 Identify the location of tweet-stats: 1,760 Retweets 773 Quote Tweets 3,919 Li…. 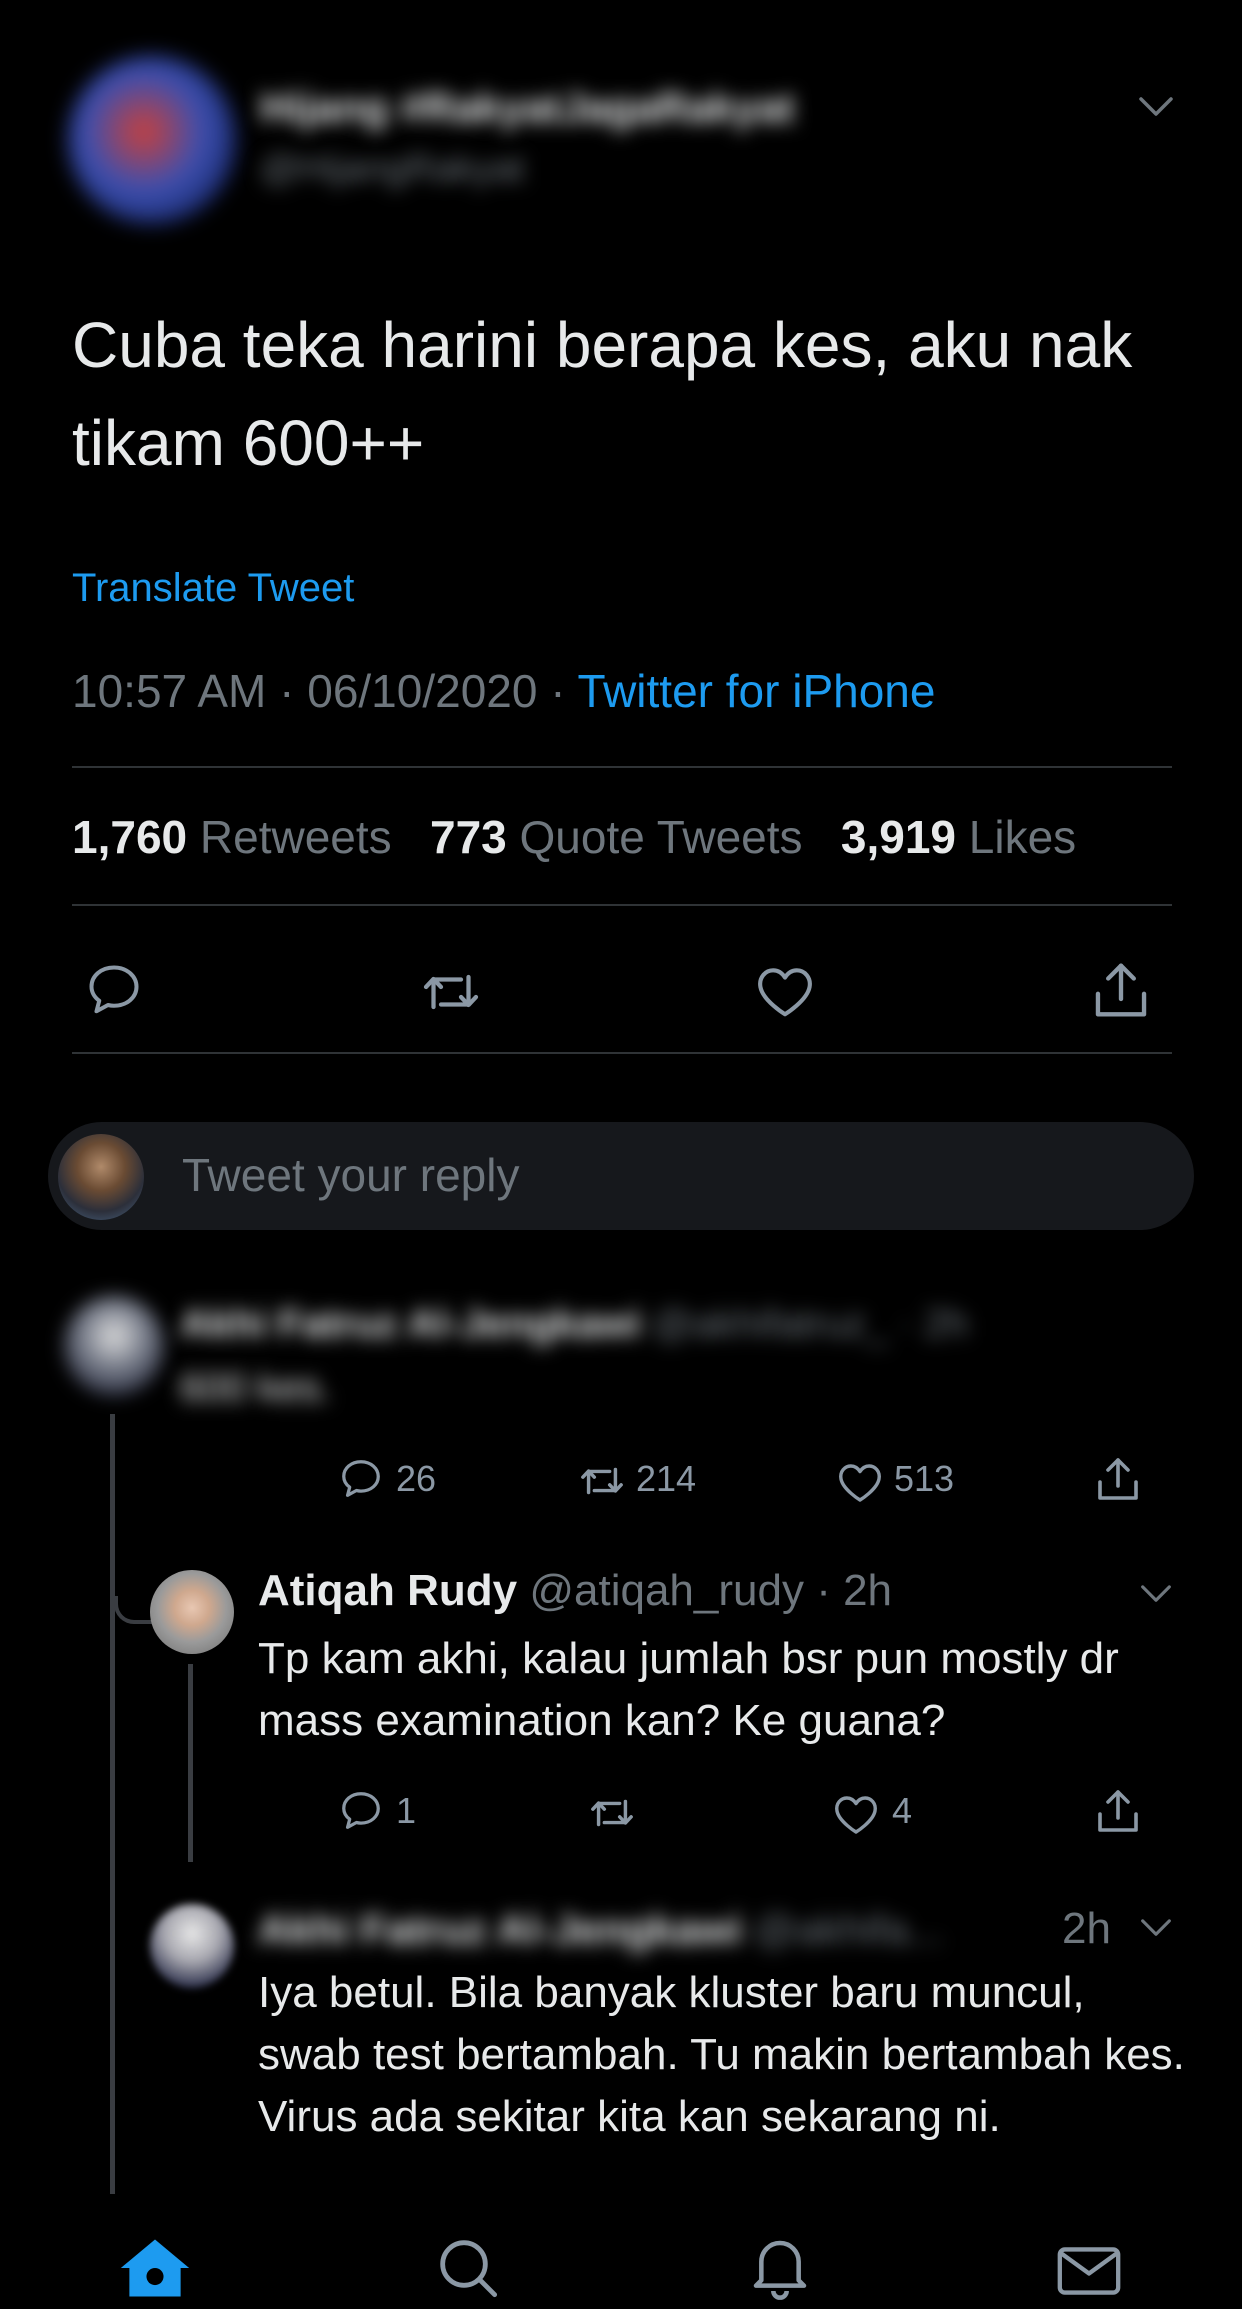
(574, 837).